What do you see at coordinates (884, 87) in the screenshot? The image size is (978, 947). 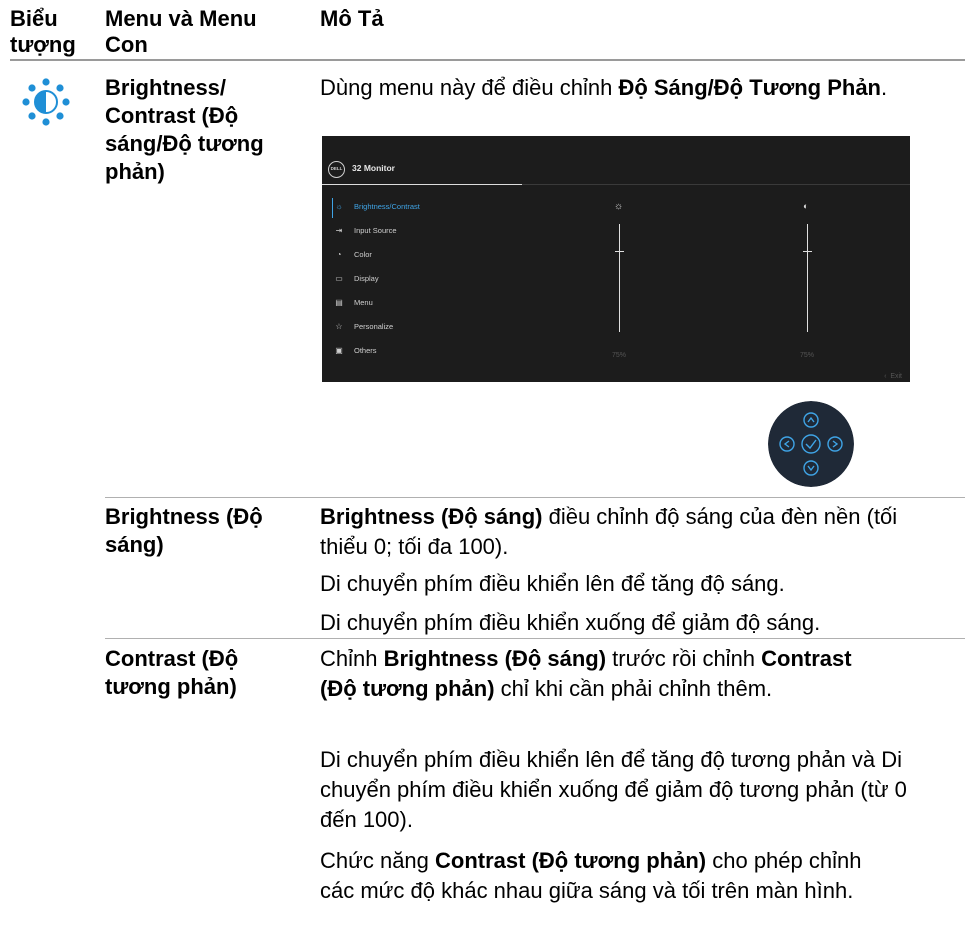 I see `desc-period: .` at bounding box center [884, 87].